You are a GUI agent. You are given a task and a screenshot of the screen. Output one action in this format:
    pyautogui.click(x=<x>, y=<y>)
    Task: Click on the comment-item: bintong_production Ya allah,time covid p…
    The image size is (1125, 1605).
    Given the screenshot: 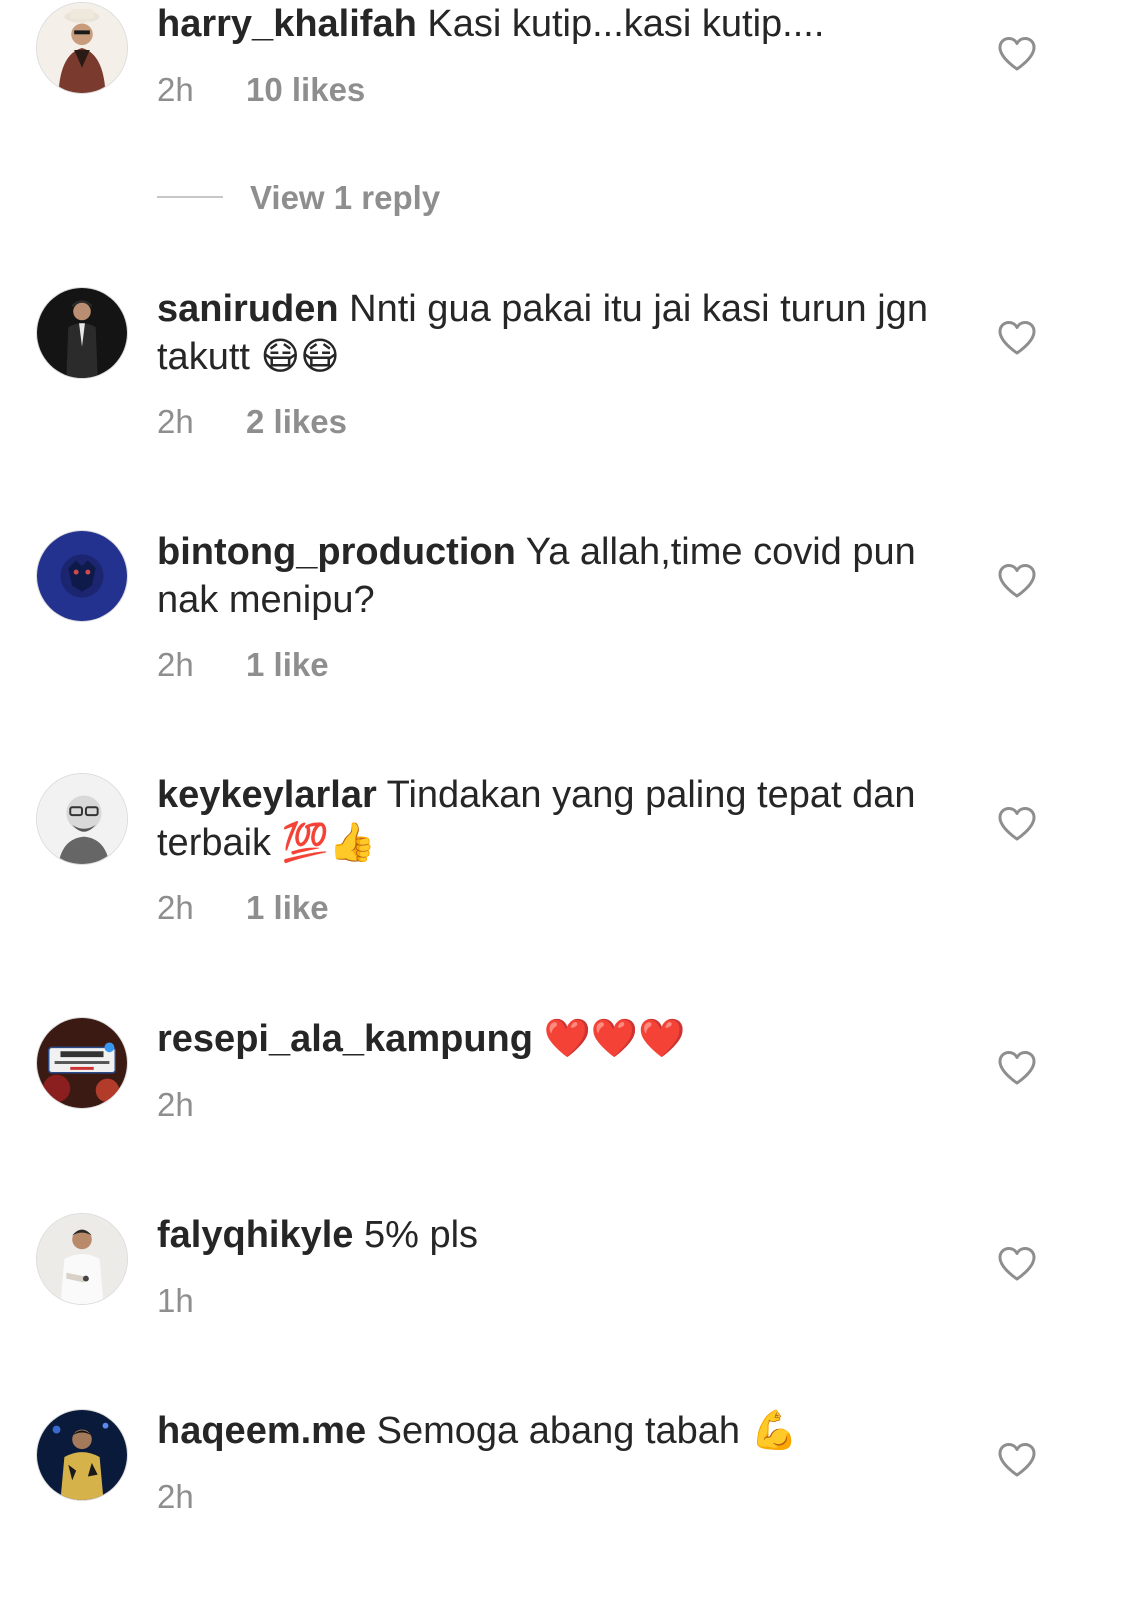 What is the action you would take?
    pyautogui.click(x=562, y=628)
    